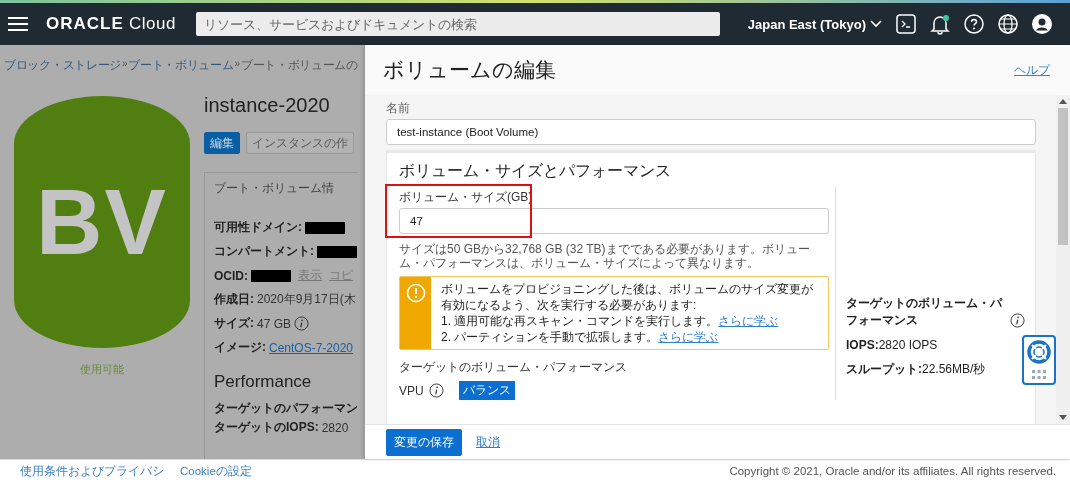  I want to click on field-value: 2820, so click(335, 427).